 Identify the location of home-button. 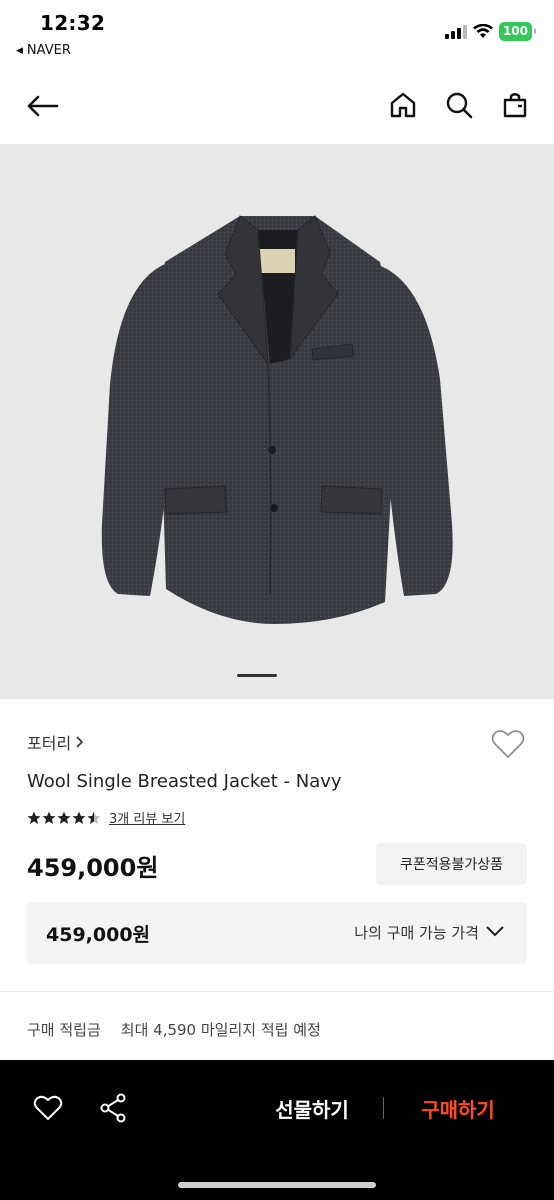
(403, 105).